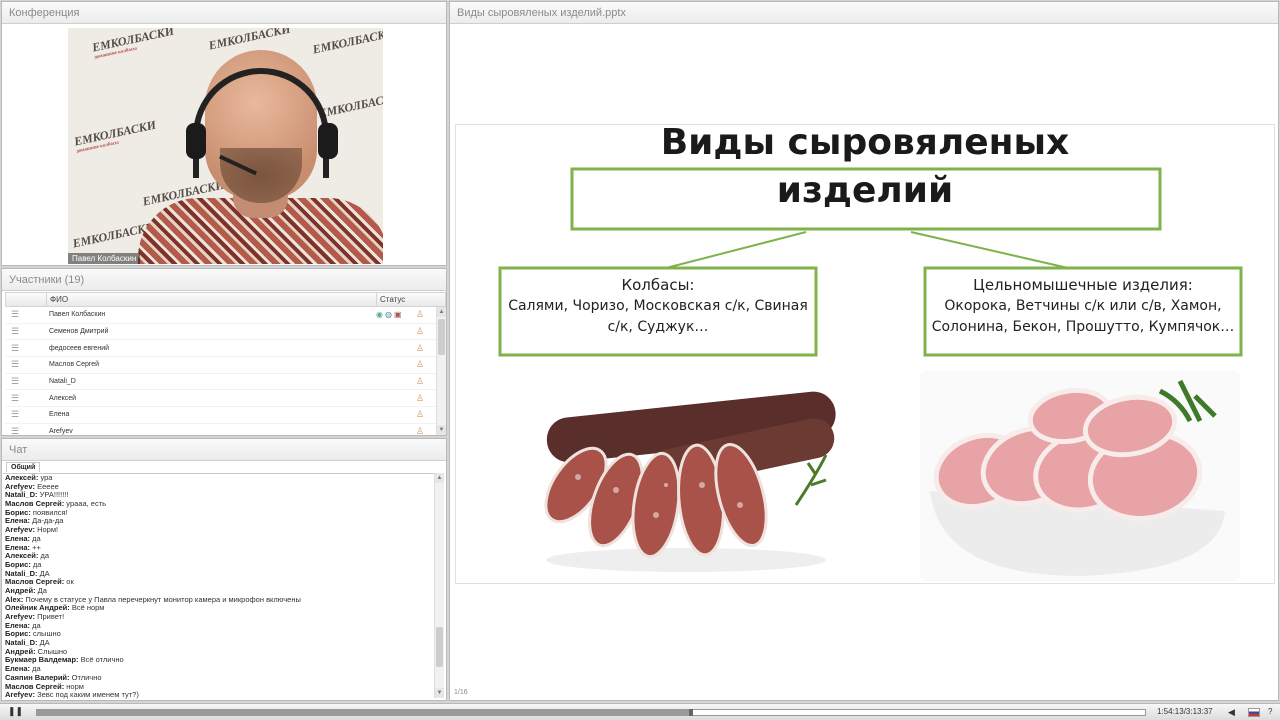  I want to click on participant-name: Arefyev, so click(61, 432).